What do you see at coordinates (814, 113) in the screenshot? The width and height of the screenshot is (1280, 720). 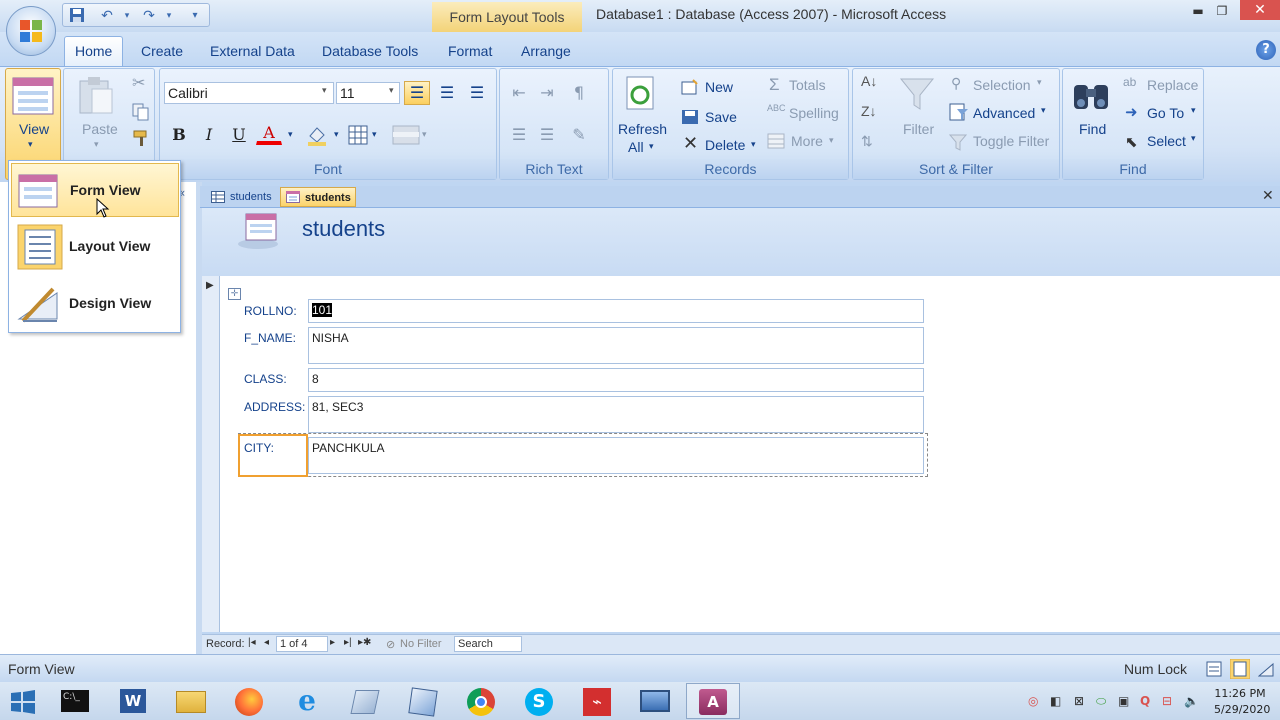 I see `spelling-button: Spelling` at bounding box center [814, 113].